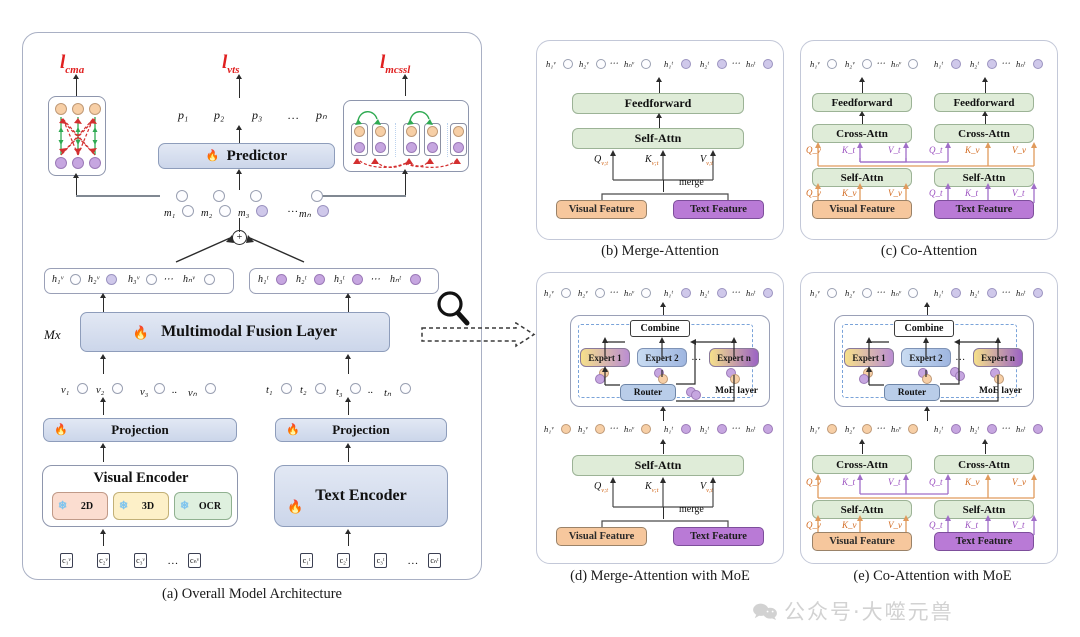 Image resolution: width=1080 pixels, height=637 pixels. Describe the element at coordinates (183, 115) in the screenshot. I see `p-token-1: p₁` at that location.